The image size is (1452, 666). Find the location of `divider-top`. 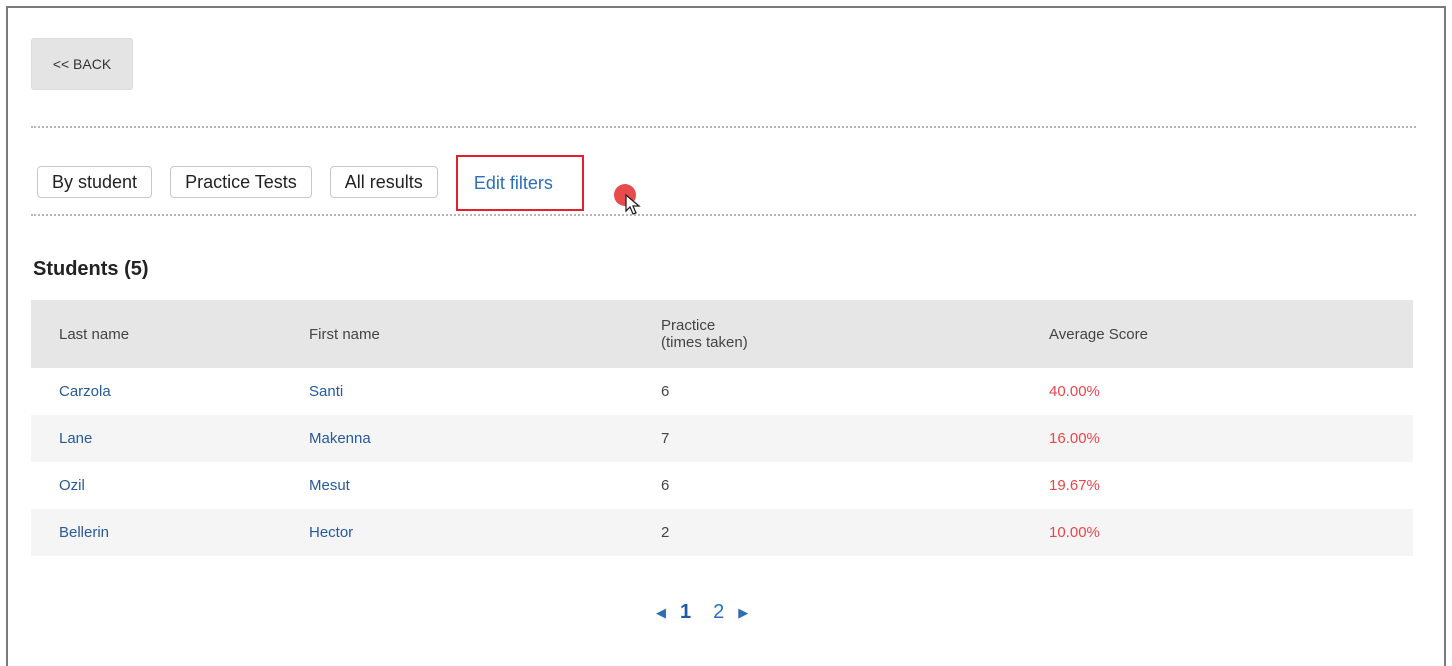

divider-top is located at coordinates (723, 127).